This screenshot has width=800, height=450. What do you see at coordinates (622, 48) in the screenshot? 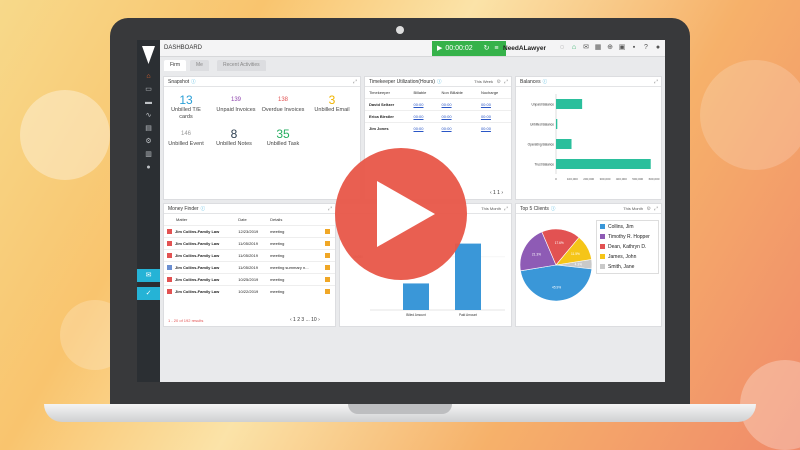
I see `film-icon: ▣` at bounding box center [622, 48].